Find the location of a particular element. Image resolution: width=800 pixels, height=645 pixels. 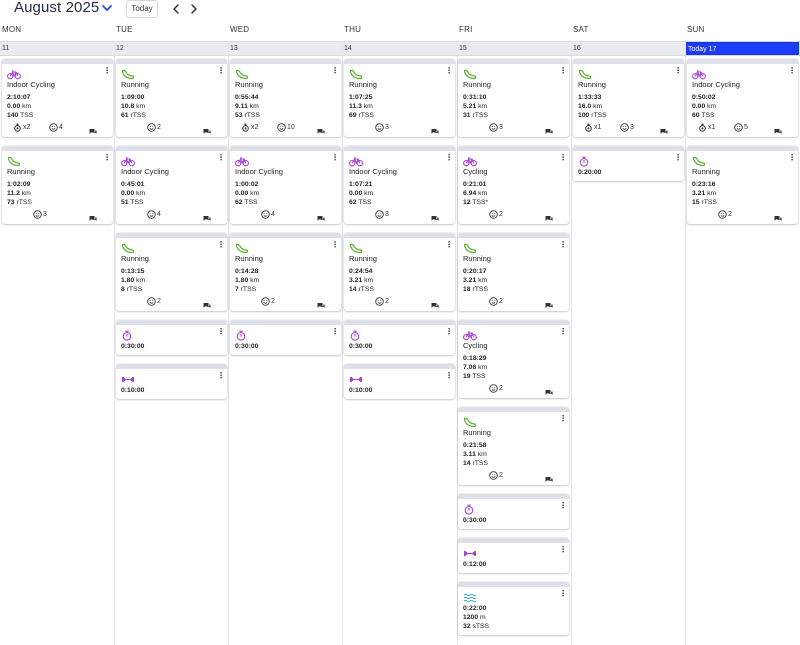

workout-card: Running 0:55:44 9.11 km 53 rTSS x2 10 is located at coordinates (285, 98).